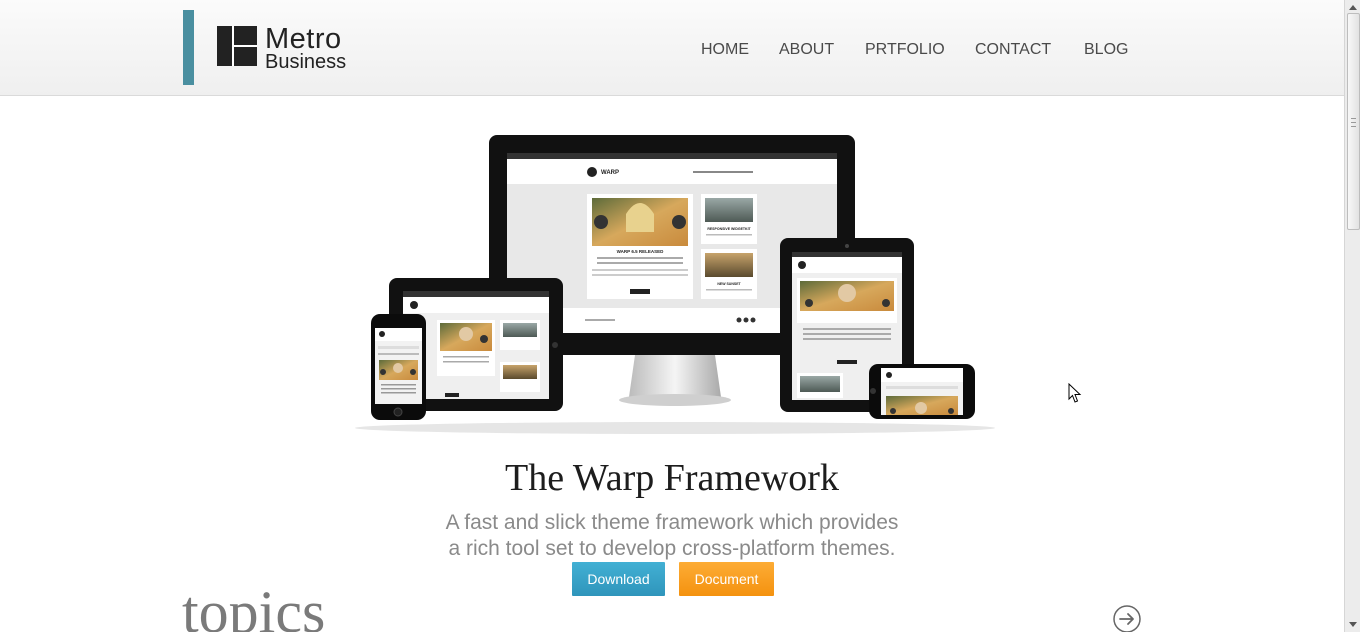 The width and height of the screenshot is (1360, 632). Describe the element at coordinates (618, 579) in the screenshot. I see `download-button: Download` at that location.